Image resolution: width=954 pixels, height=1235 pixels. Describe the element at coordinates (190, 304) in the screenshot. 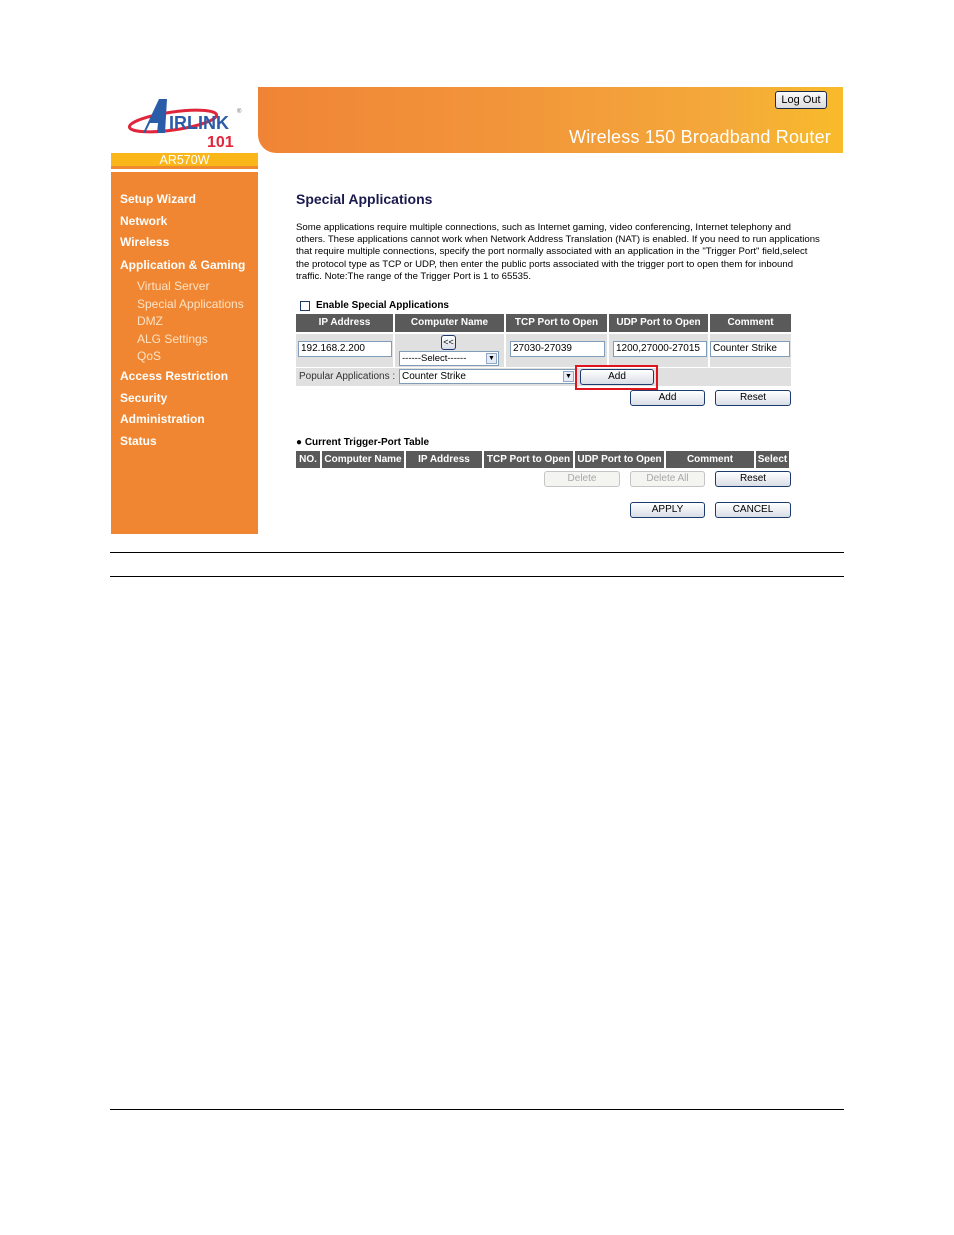

I see `sidebar-item-special-applications: Special Applications` at that location.